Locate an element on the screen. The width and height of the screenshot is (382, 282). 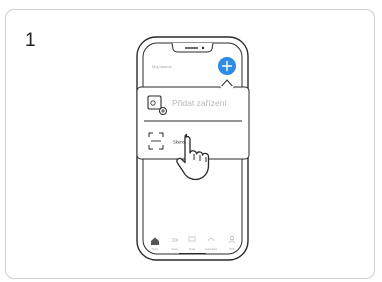
svg-text: Scény is located at coordinates (175, 249).